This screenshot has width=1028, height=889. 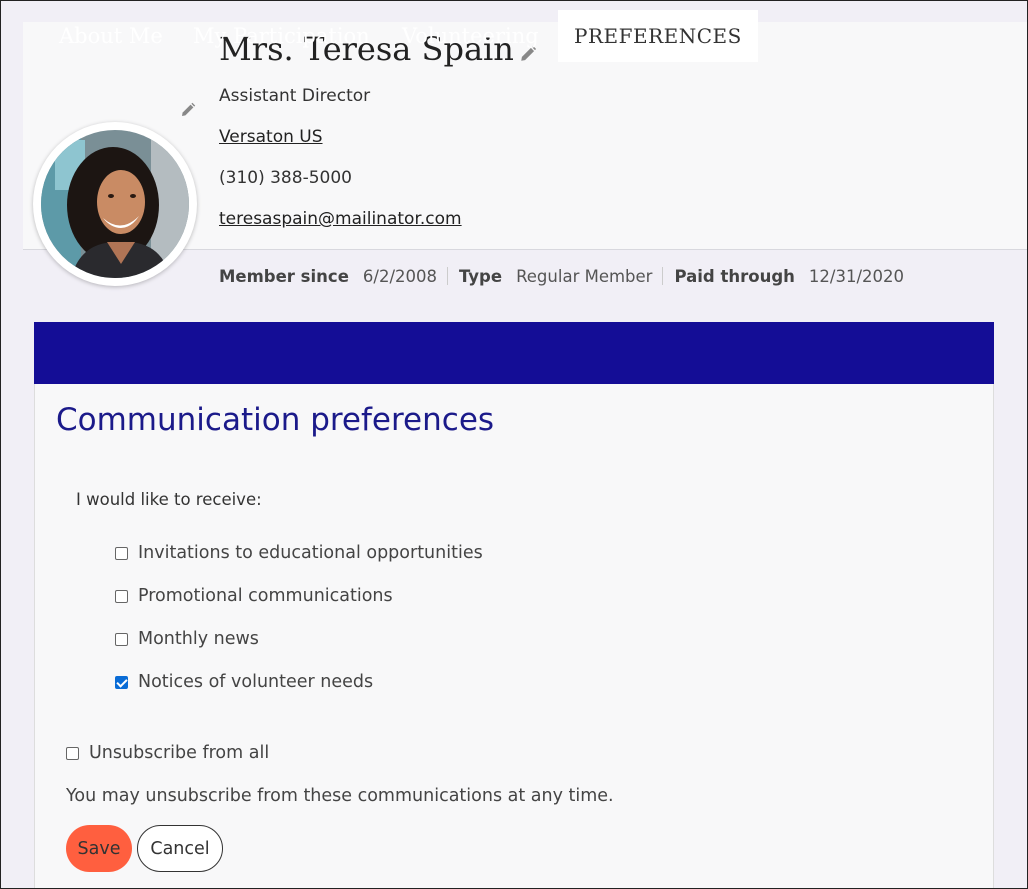 I want to click on type-label: Type, so click(x=481, y=276).